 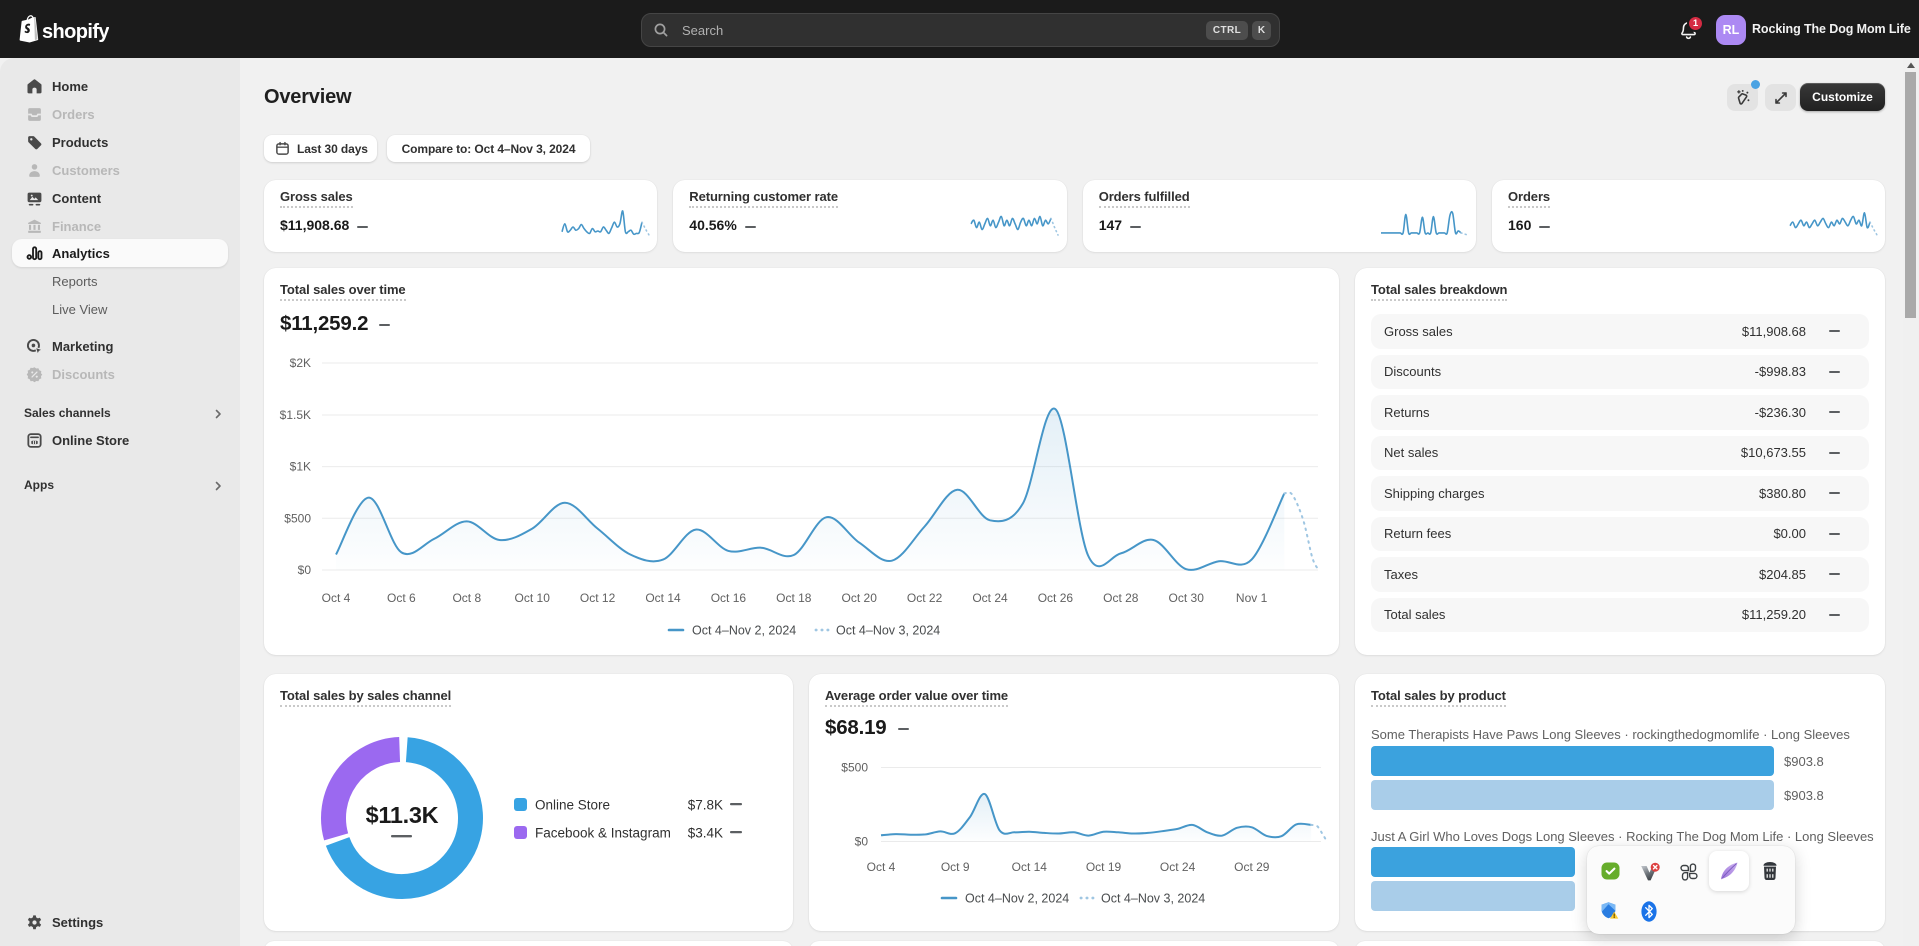 What do you see at coordinates (598, 598) in the screenshot?
I see `svg-text: Oct 12` at bounding box center [598, 598].